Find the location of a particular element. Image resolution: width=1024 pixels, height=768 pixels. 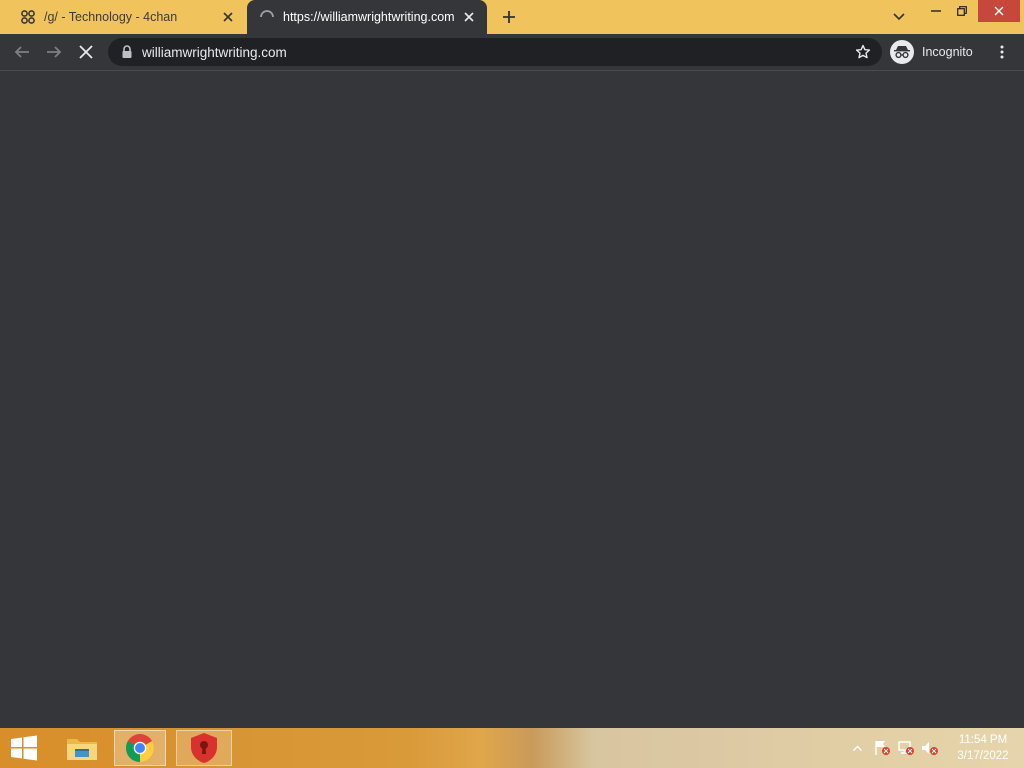

back-arrow-icon is located at coordinates (21, 52).